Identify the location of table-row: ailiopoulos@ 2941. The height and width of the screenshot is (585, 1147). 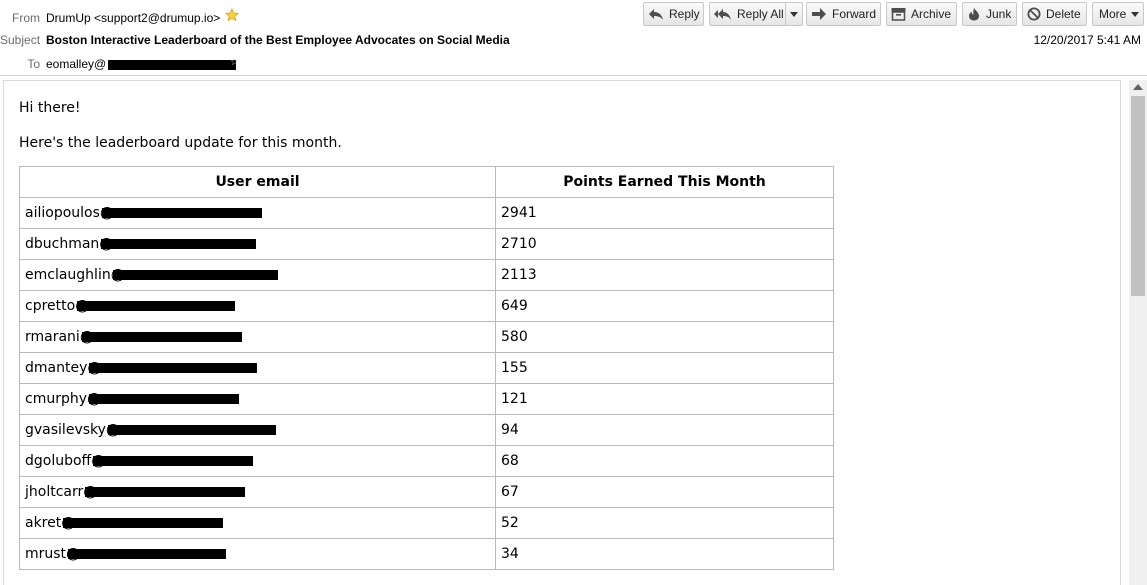
(426, 213).